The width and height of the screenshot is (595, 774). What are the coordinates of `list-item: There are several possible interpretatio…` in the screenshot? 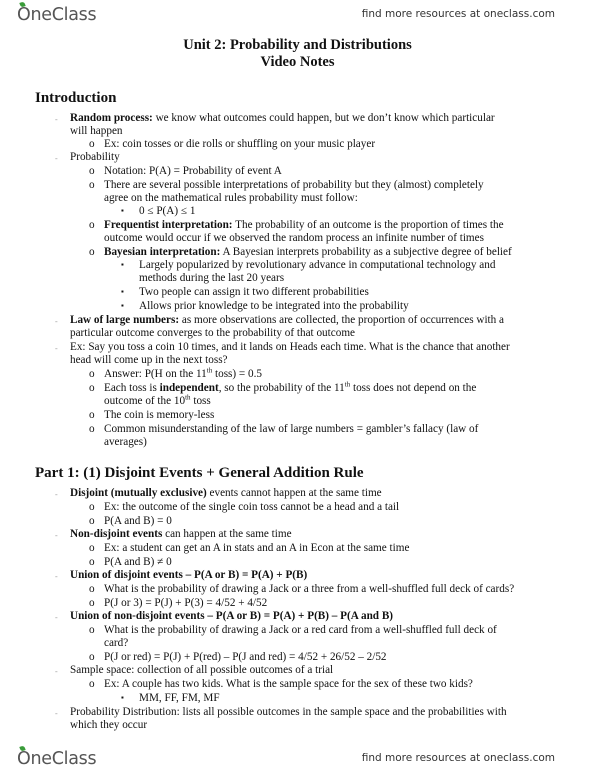 It's located at (294, 185).